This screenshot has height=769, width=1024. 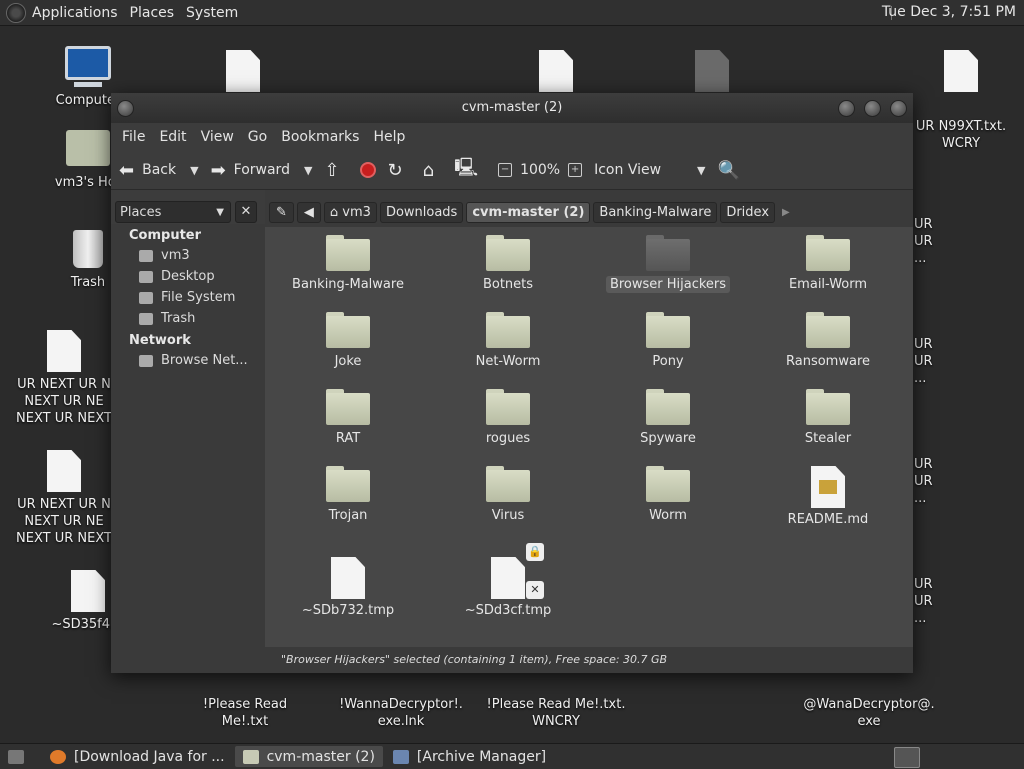 I want to click on file-item-rat: RAT, so click(x=348, y=417).